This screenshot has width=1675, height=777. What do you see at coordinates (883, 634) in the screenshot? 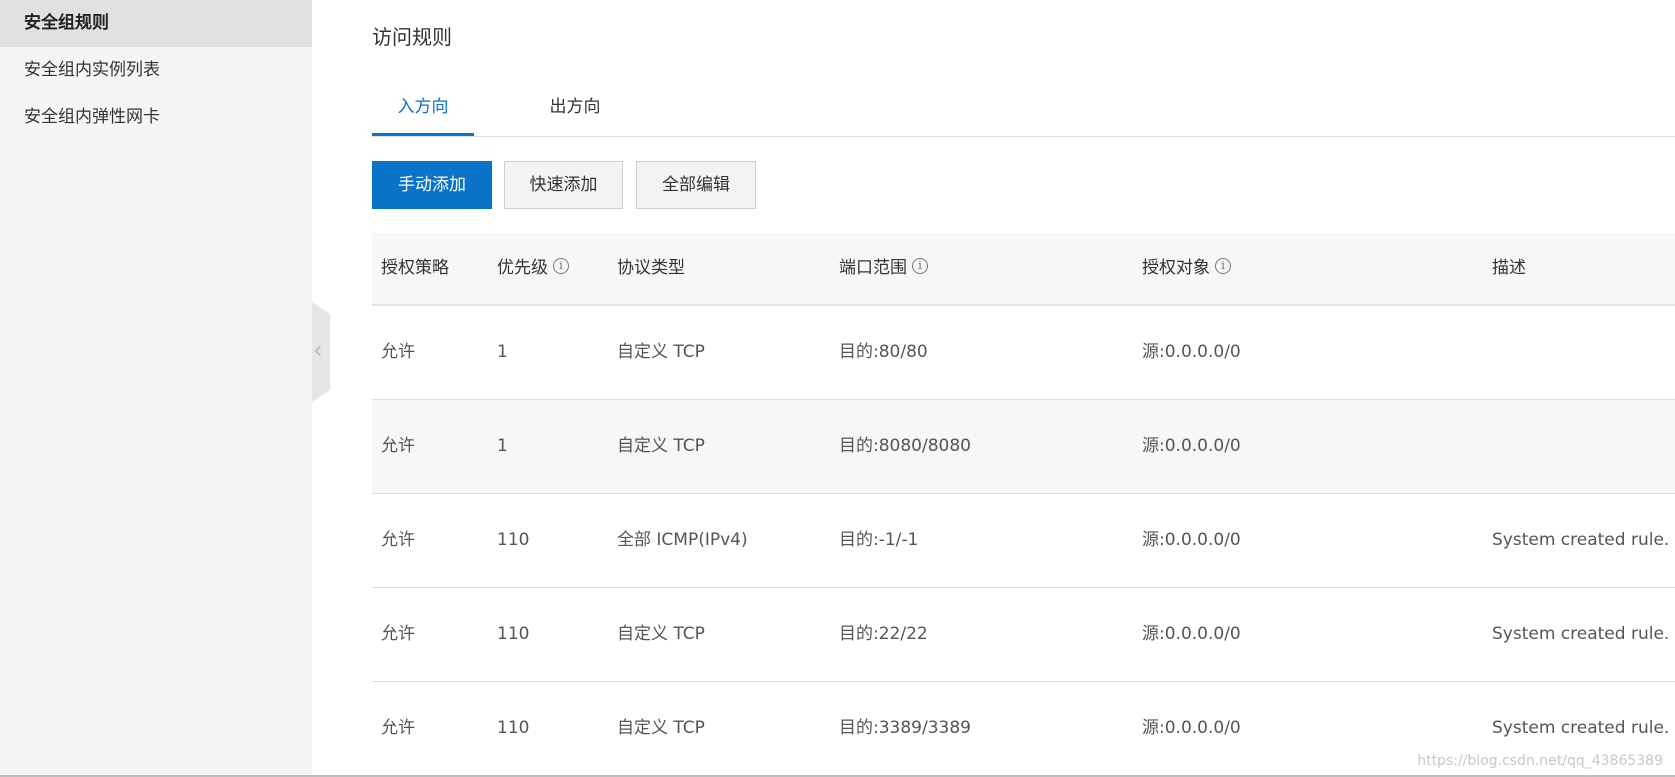
I see `cell-port-range: 目的:22/22` at bounding box center [883, 634].